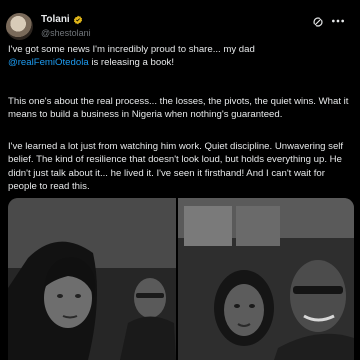 Image resolution: width=360 pixels, height=360 pixels. Describe the element at coordinates (338, 21) in the screenshot. I see `more-options-icon` at that location.